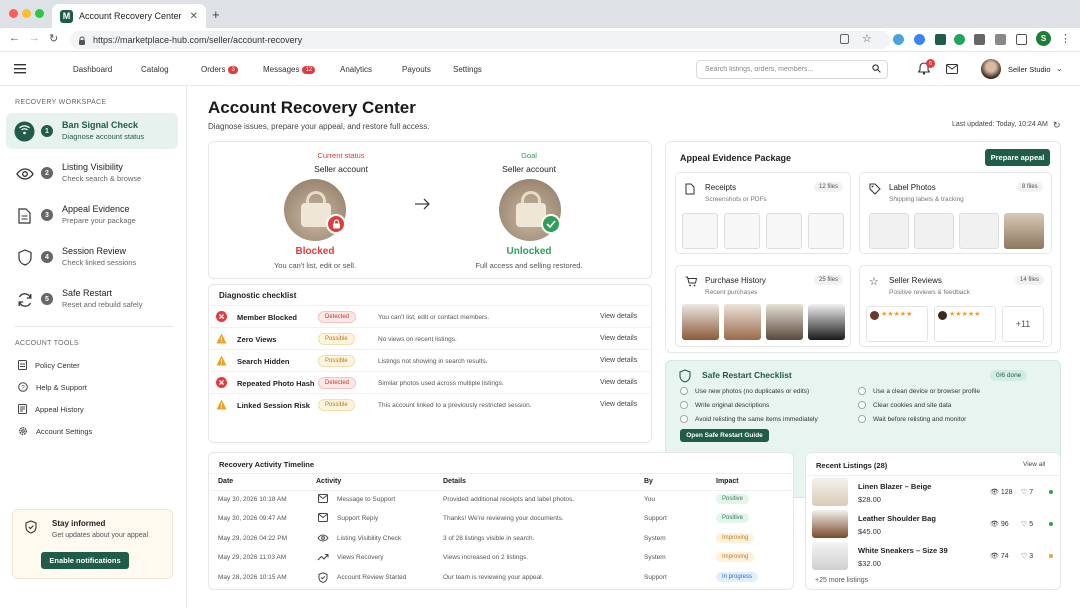 This screenshot has width=1080, height=608. Describe the element at coordinates (952, 70) in the screenshot. I see `mail-icon` at that location.